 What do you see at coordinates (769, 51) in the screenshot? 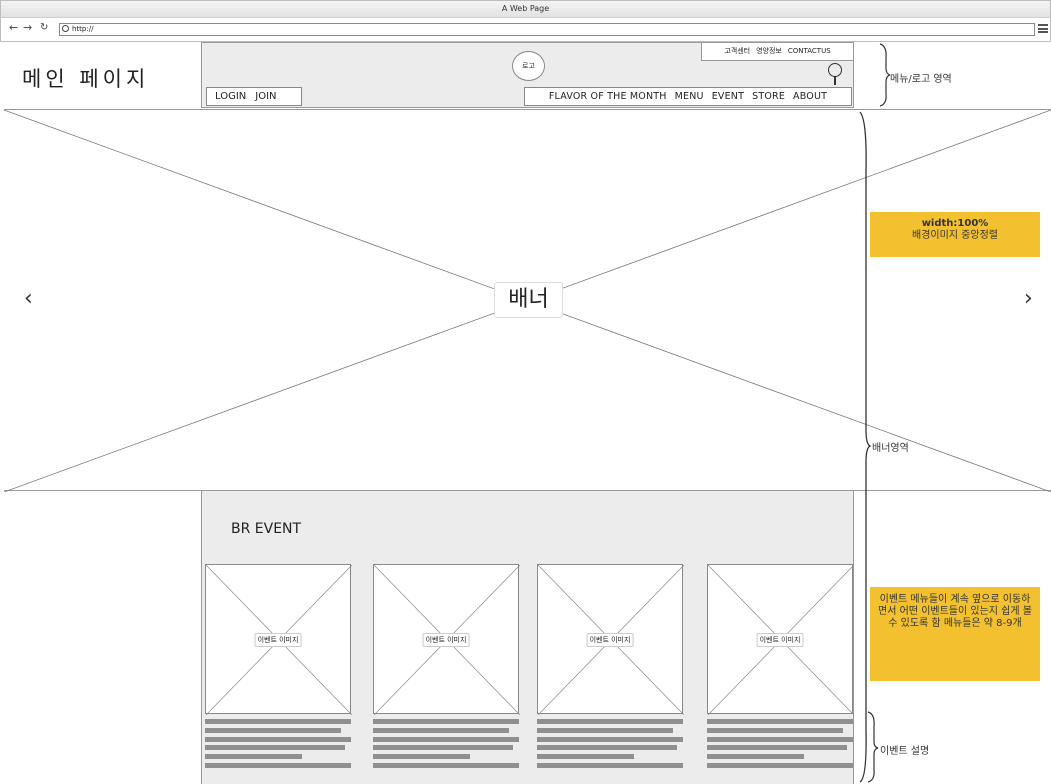
I see `util-link-nutrition: 영양정보` at bounding box center [769, 51].